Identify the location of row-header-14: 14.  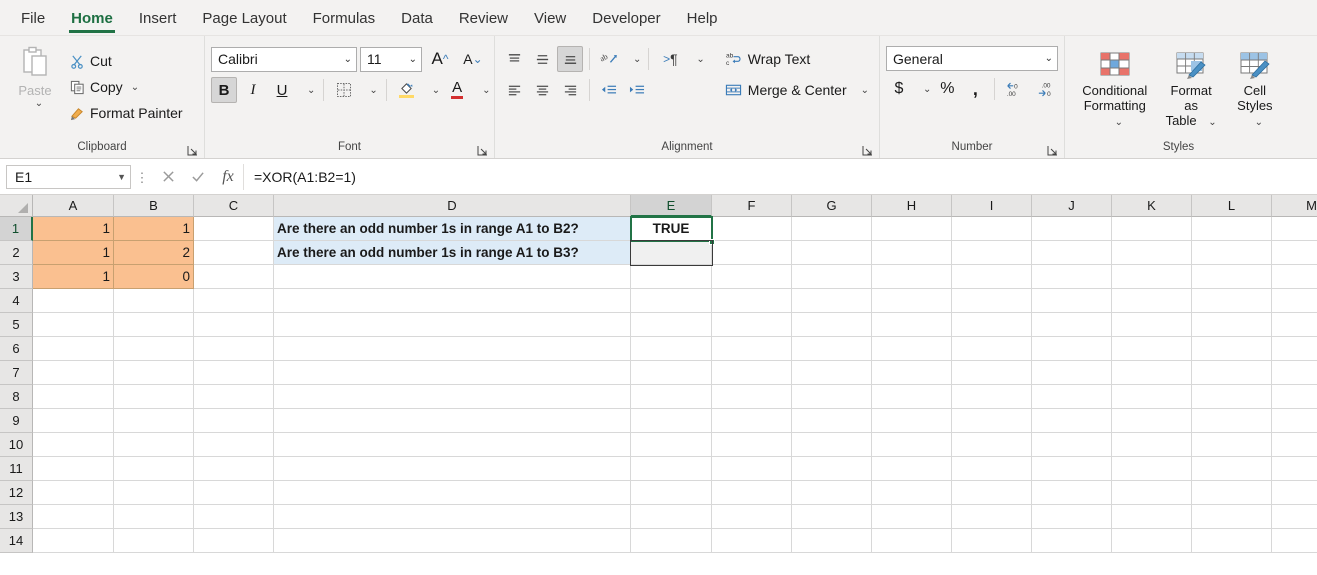
(16, 541).